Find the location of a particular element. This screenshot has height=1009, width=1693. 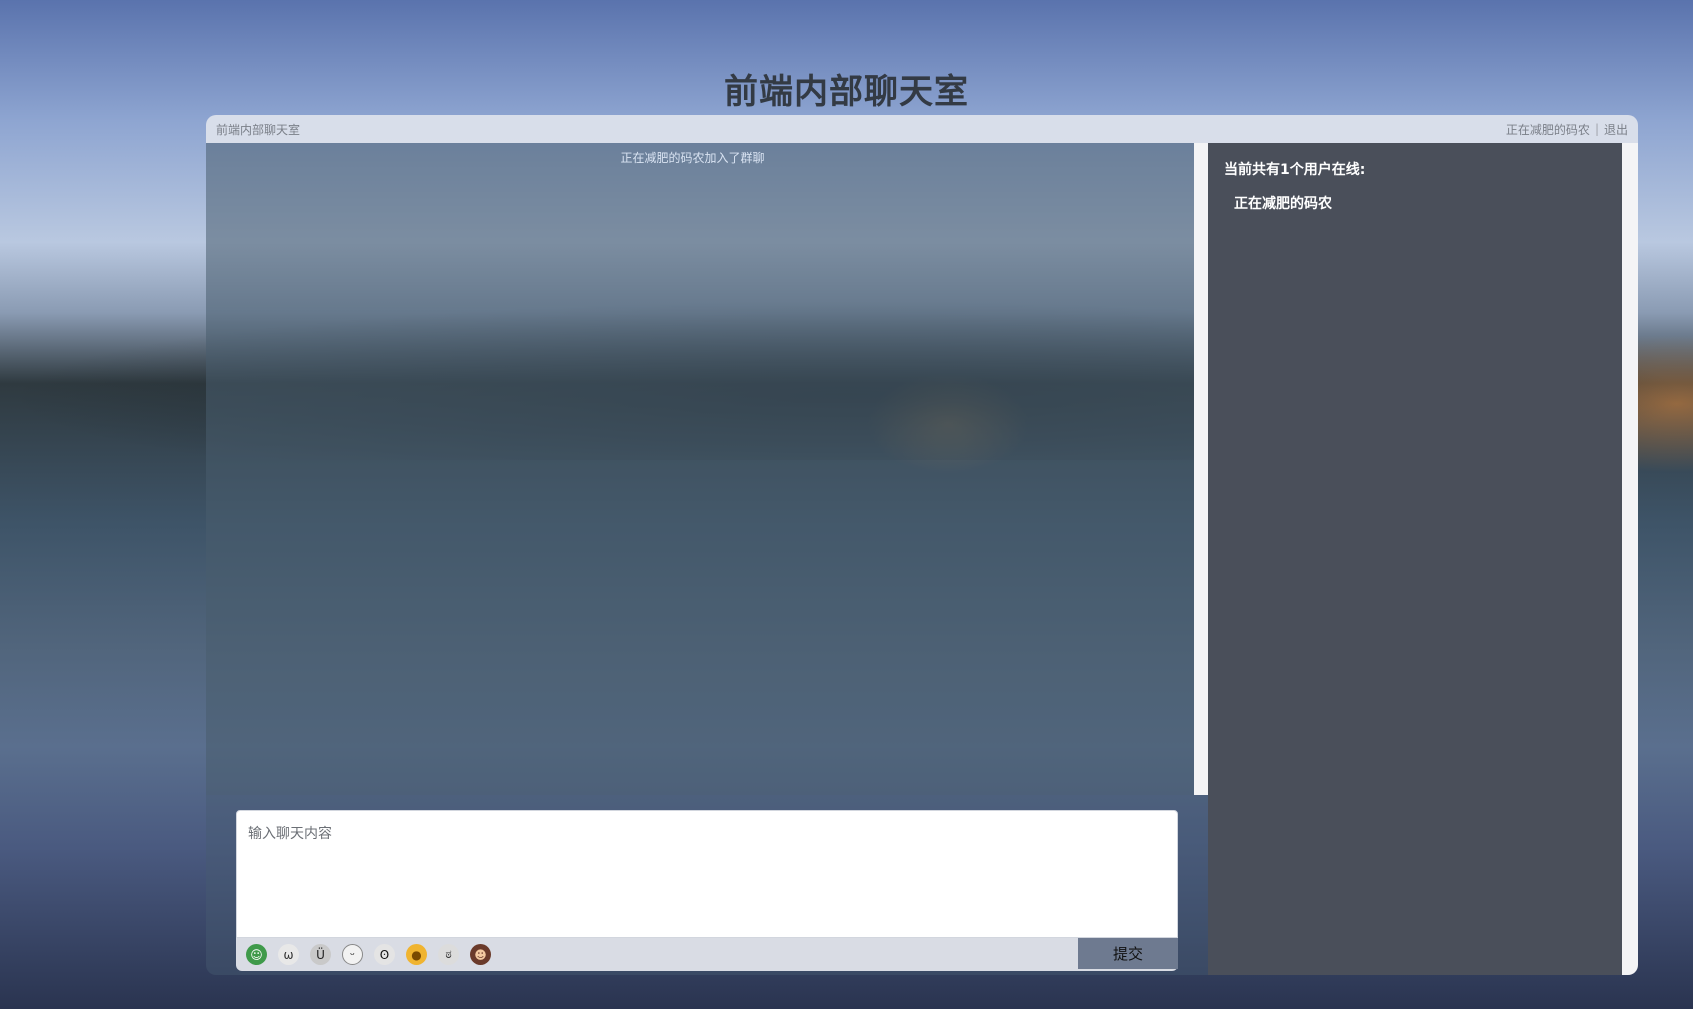

emoji-3-icon: Ü is located at coordinates (320, 954).